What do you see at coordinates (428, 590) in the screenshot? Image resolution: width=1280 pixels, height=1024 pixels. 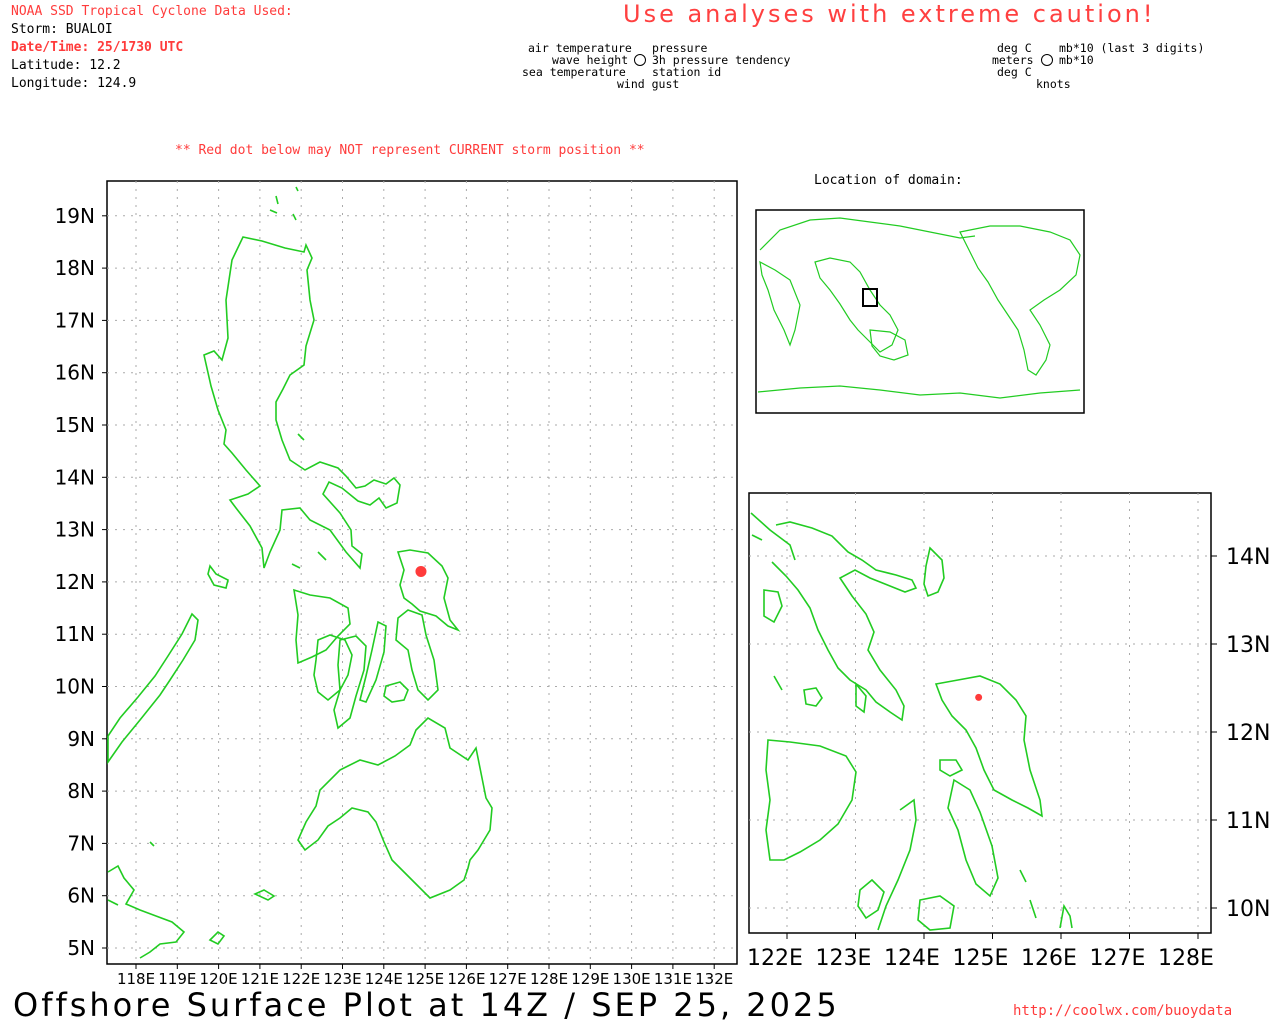 I see `coast-samar` at bounding box center [428, 590].